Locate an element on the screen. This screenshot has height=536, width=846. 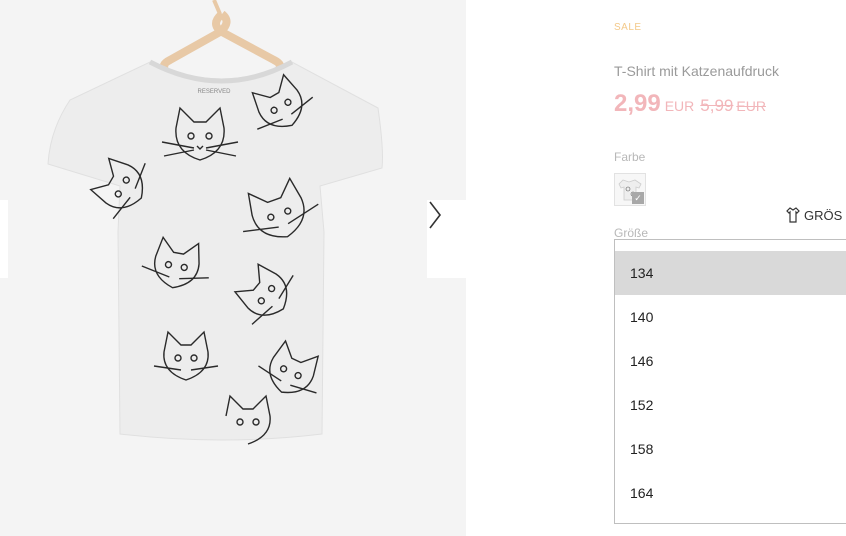
size-option-140: 140 is located at coordinates (730, 317).